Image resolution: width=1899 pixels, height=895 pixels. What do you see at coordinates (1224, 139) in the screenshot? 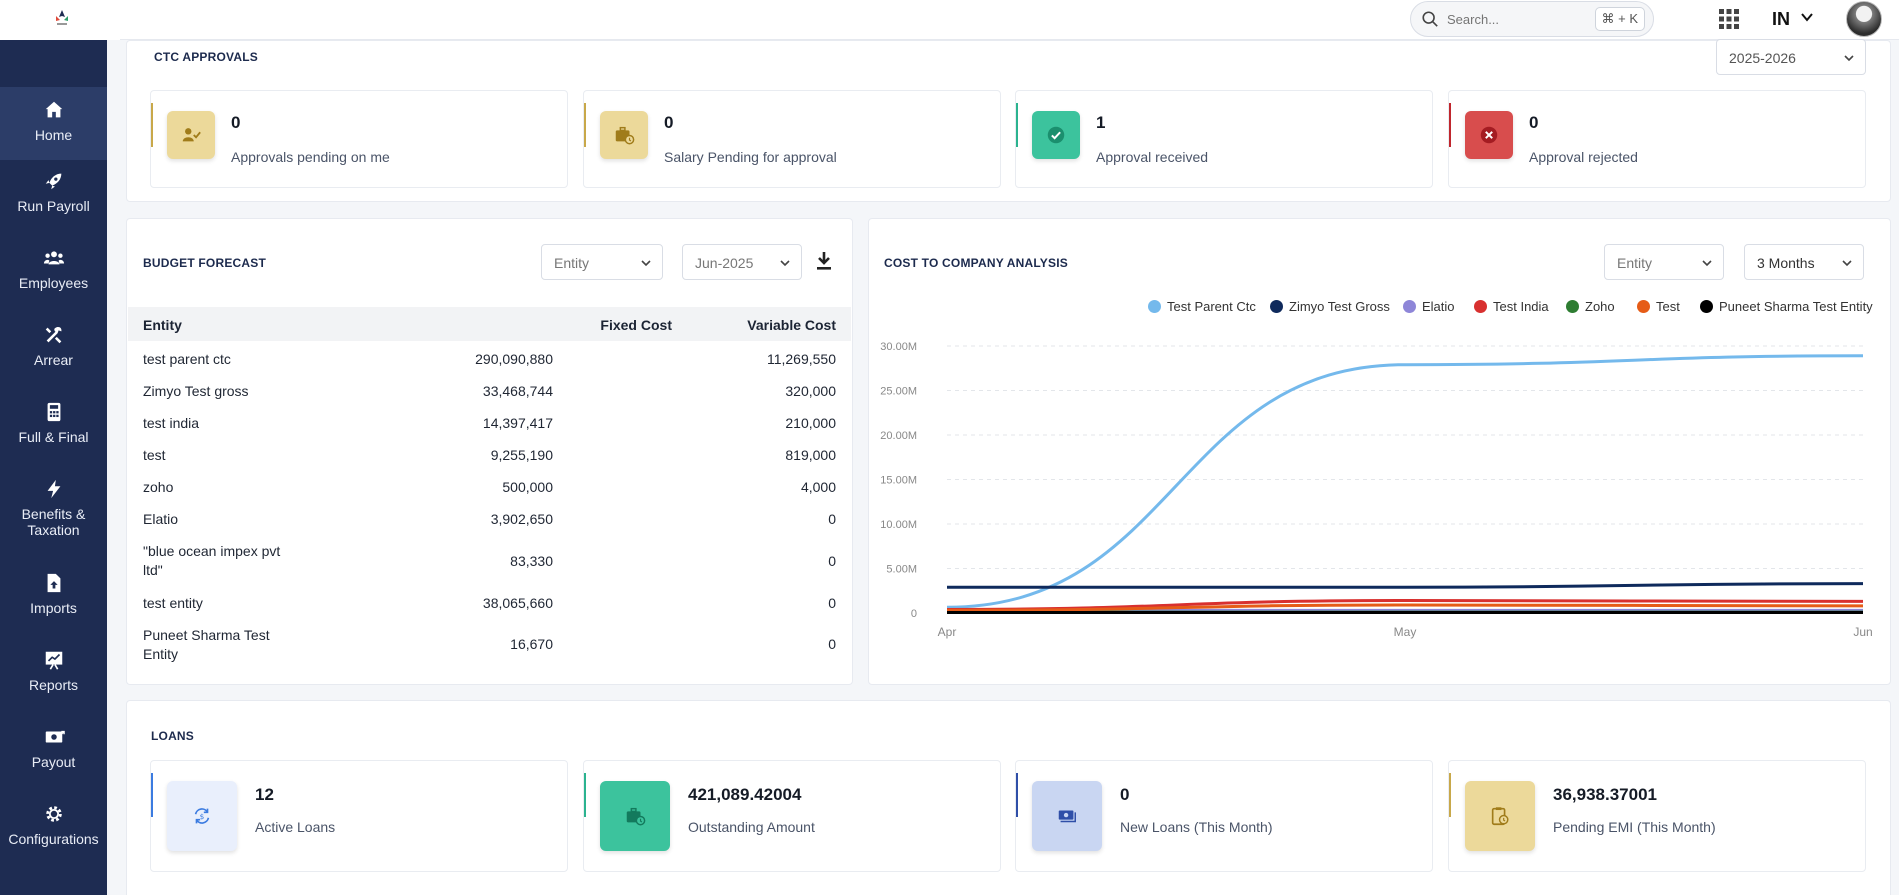
I see `stat-approval-received: 1 Approval received` at bounding box center [1224, 139].